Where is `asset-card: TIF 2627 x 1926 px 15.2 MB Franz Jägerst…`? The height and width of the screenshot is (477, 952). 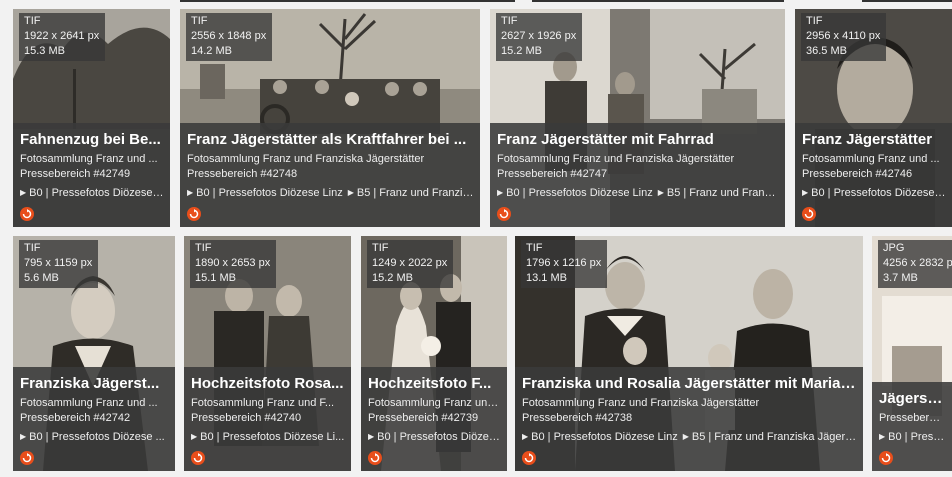
asset-card: TIF 2627 x 1926 px 15.2 MB Franz Jägerst… is located at coordinates (637, 118).